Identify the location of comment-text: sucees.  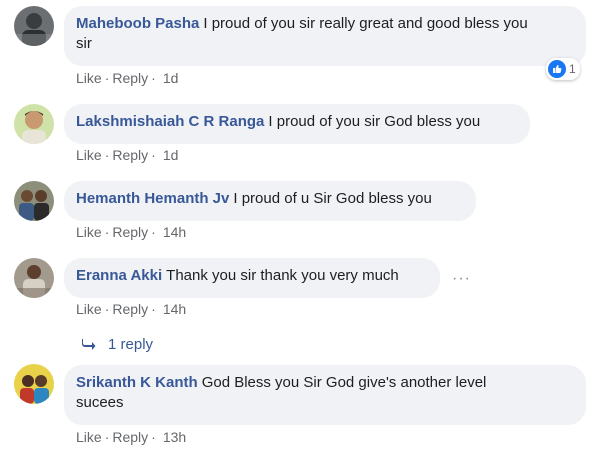
(100, 402).